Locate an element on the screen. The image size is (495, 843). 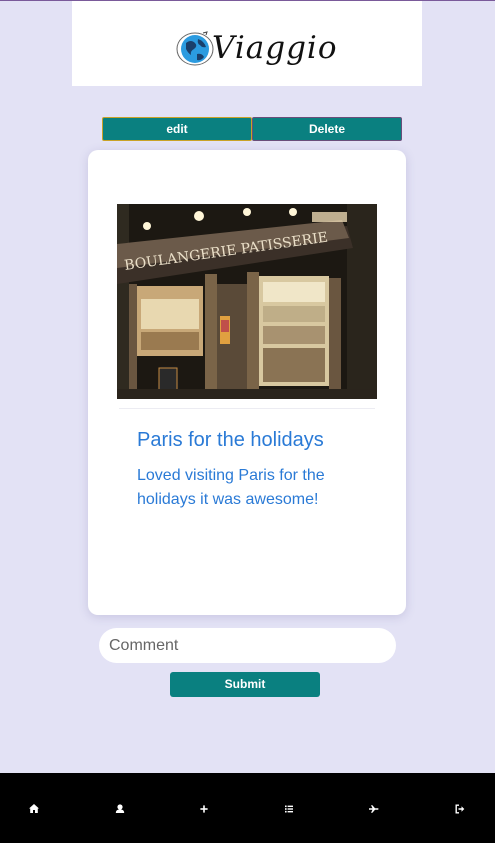
logout-icon is located at coordinates (460, 809).